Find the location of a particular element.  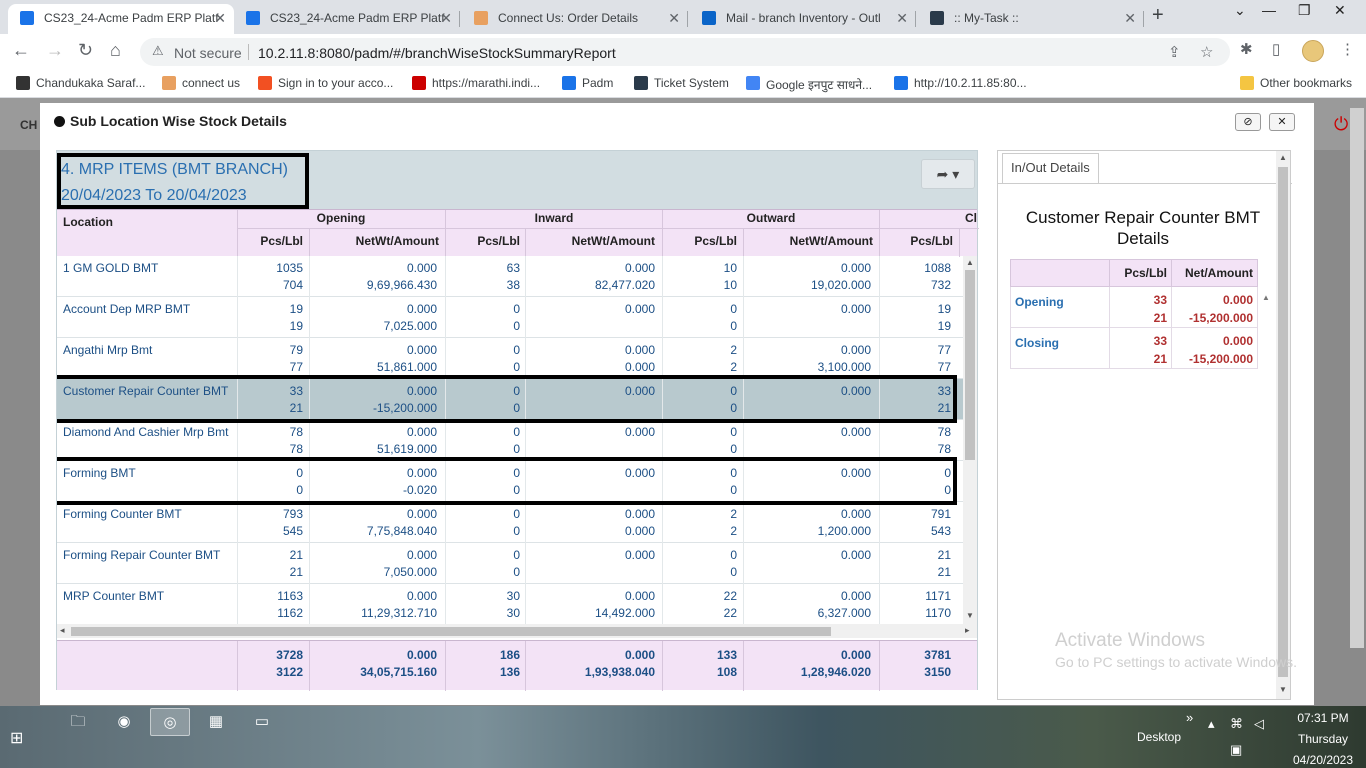

sub-inward-pcs: Pcs/Lbl is located at coordinates (483, 241).